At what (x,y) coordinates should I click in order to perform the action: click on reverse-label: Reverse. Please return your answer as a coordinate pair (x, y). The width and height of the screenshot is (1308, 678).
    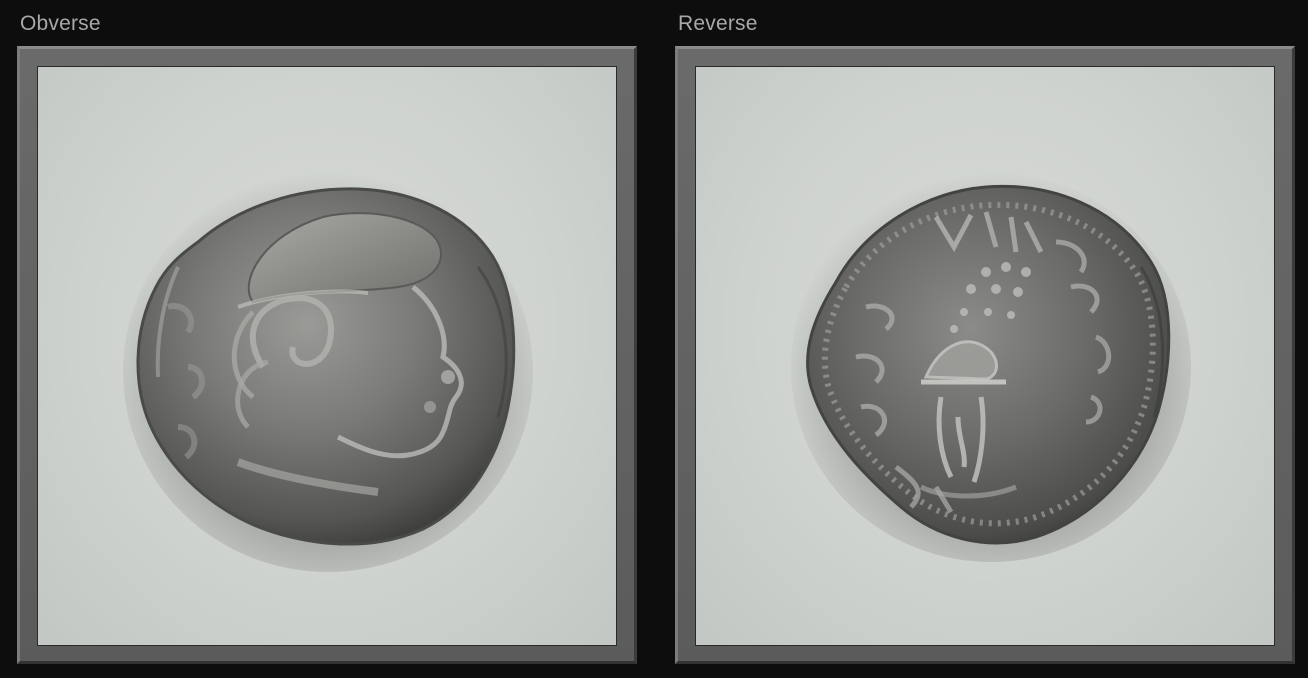
    Looking at the image, I should click on (718, 23).